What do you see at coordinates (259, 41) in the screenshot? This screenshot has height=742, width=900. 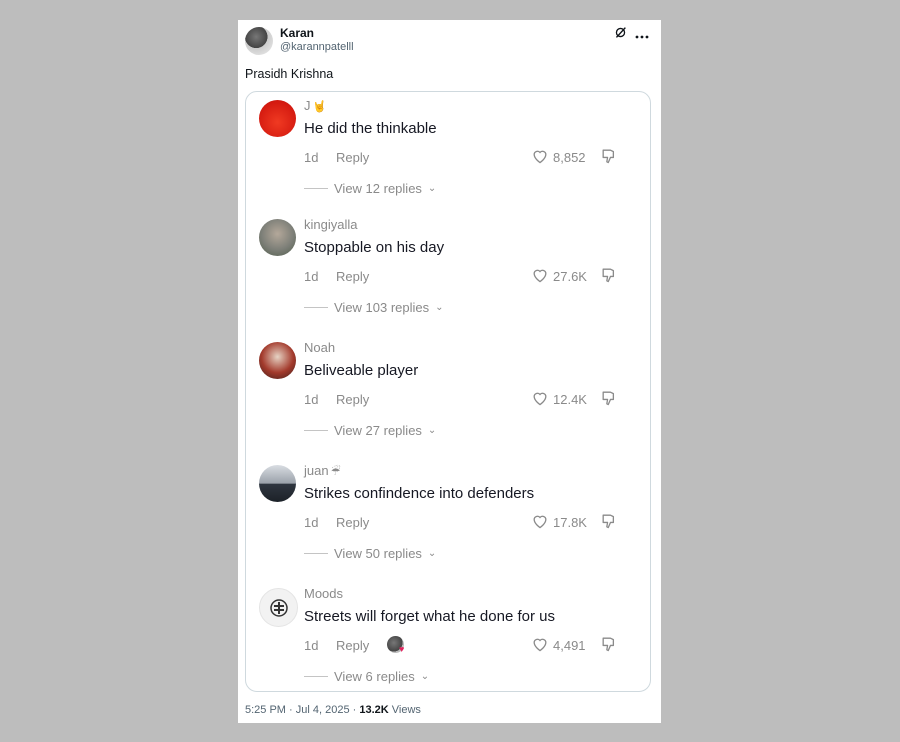 I see `author-avatar` at bounding box center [259, 41].